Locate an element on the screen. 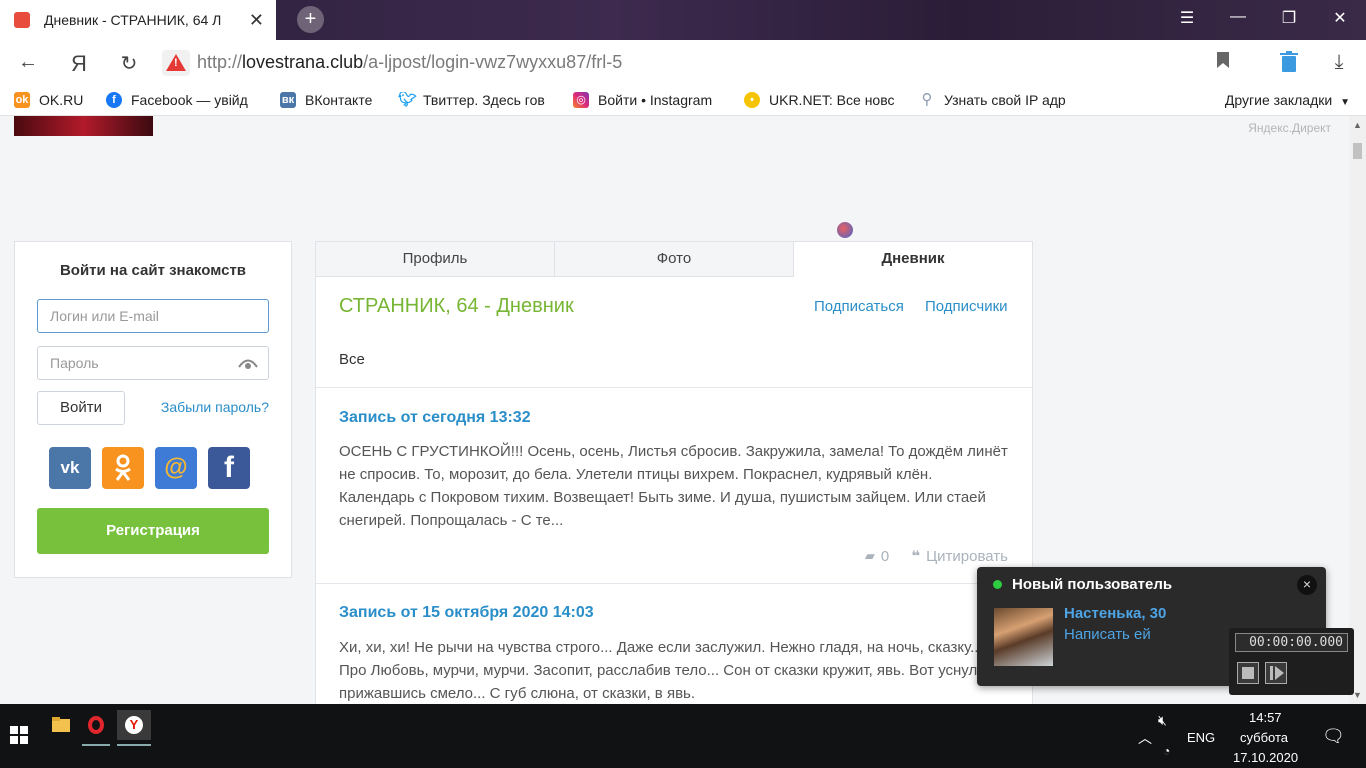 This screenshot has height=768, width=1366. recorder-timer: 00:00:00.000 is located at coordinates (1291, 642).